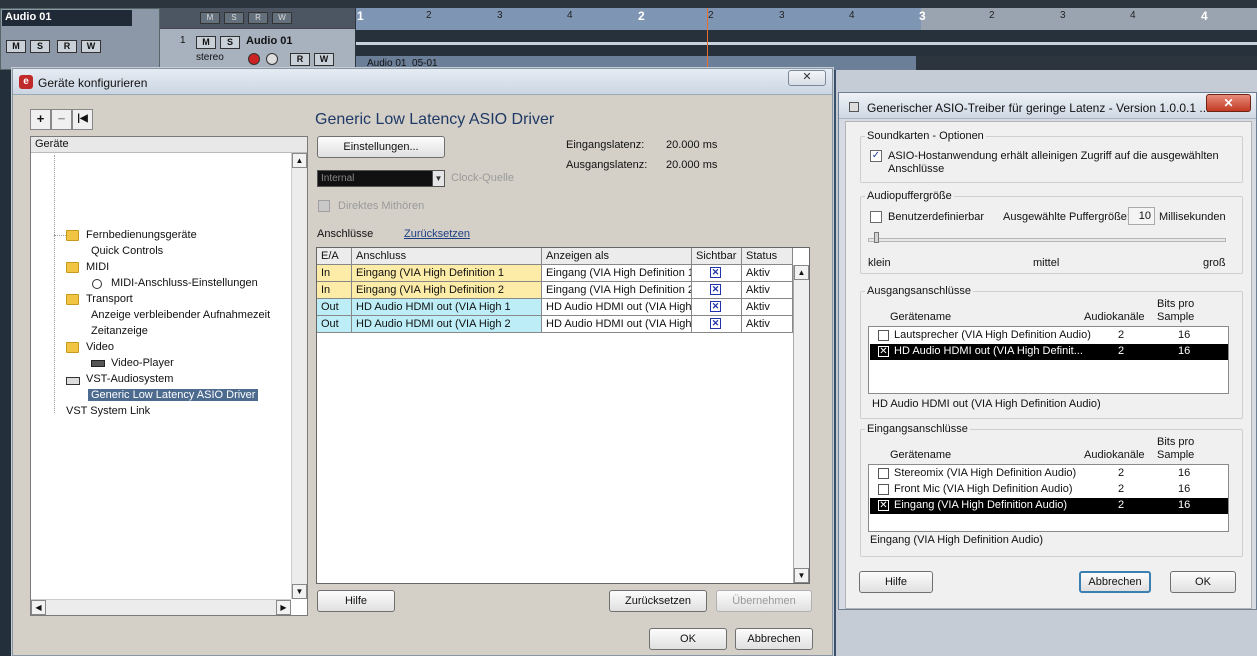  Describe the element at coordinates (129, 379) in the screenshot. I see `tree-item-vst-audio-system: VST-Audiosystem` at that location.